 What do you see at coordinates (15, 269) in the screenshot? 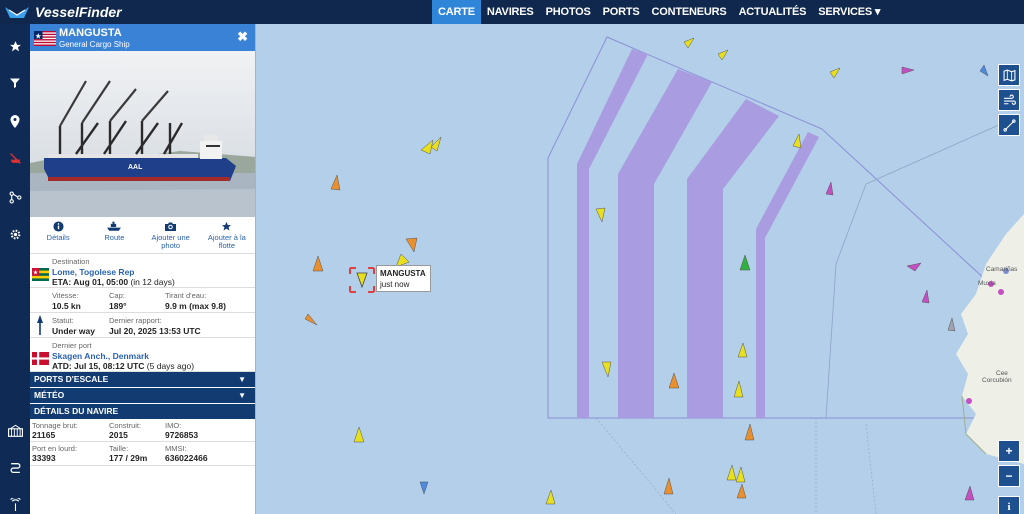
I see `left-toolbar` at bounding box center [15, 269].